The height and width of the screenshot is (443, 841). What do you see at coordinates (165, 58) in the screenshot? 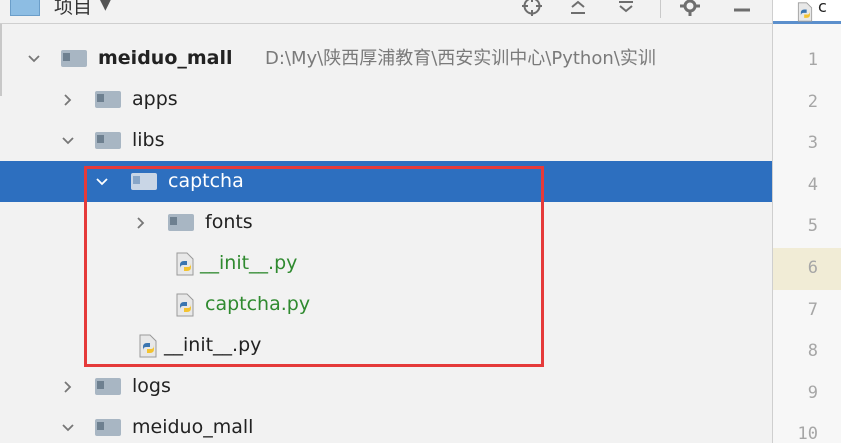
I see `root-folder-name: meiduo_mall` at bounding box center [165, 58].